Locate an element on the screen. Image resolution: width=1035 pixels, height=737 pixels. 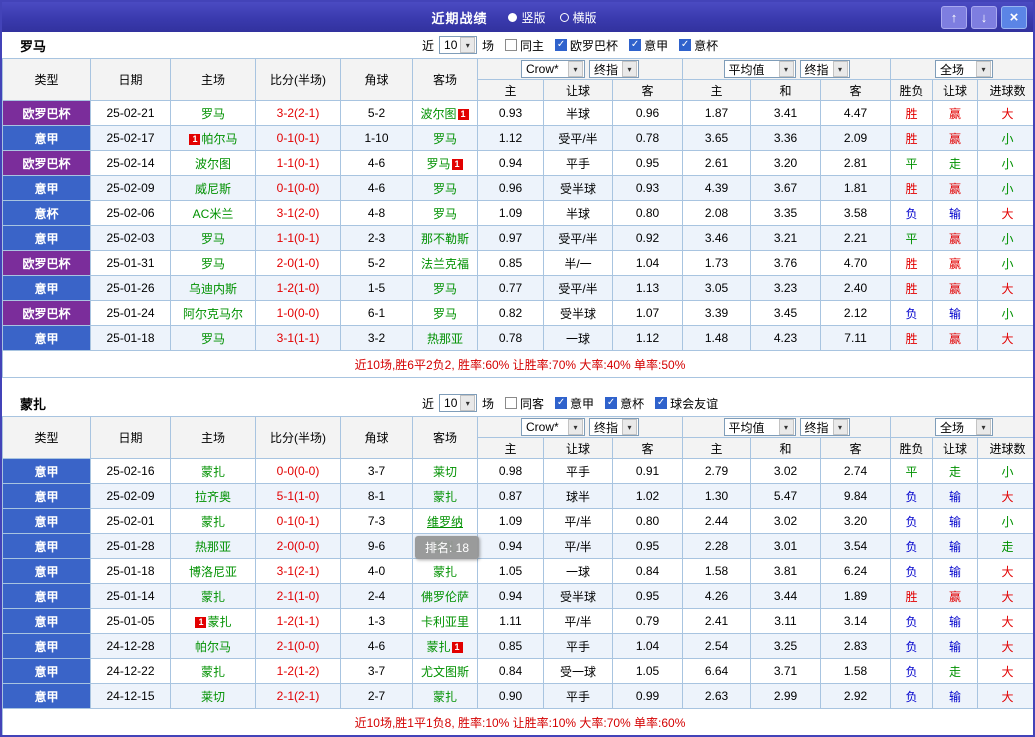
filter-checkbox: ✓ 球会友谊 is located at coordinates (686, 403).